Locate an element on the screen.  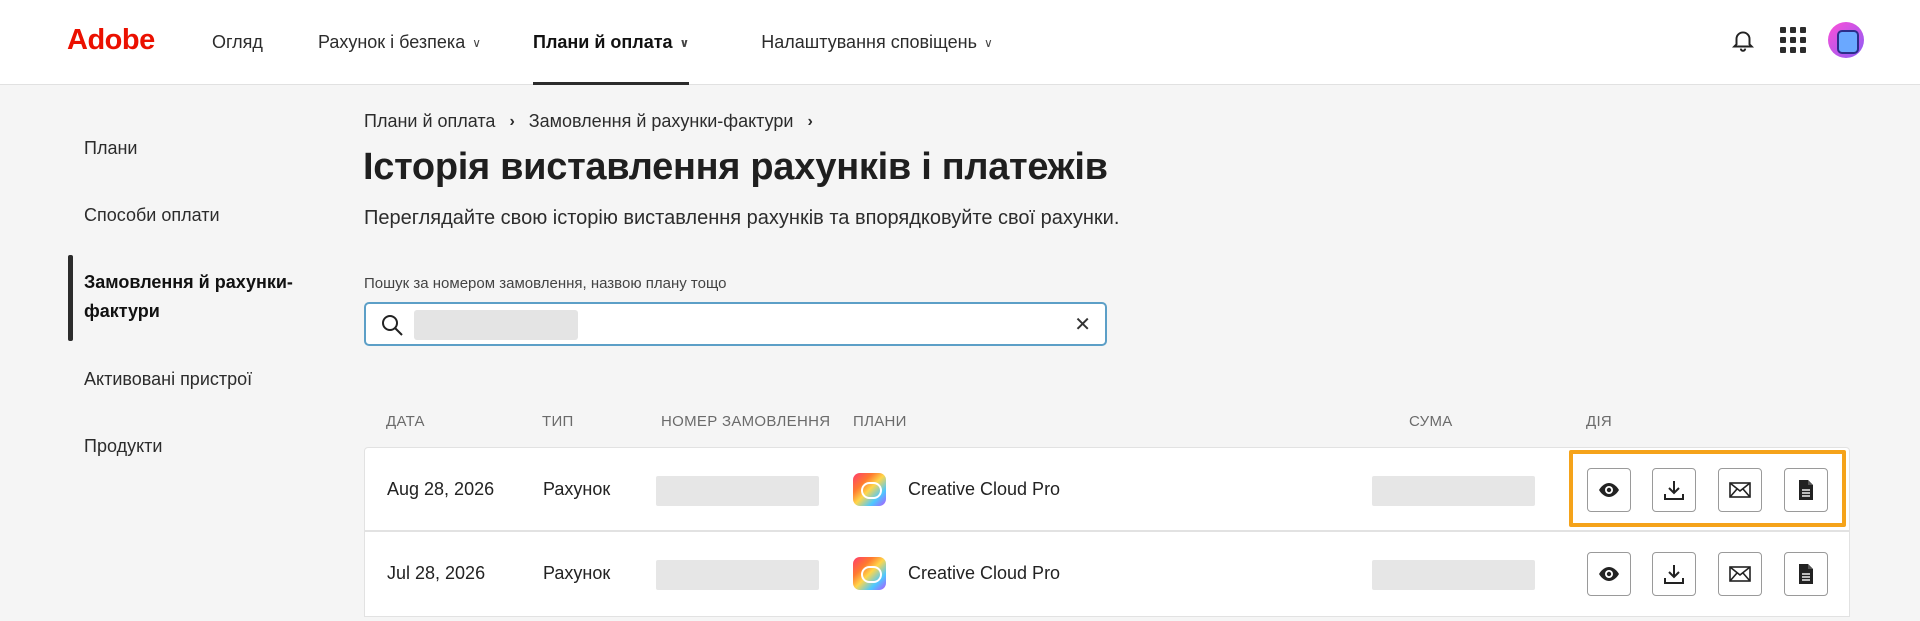
page-title: Історія виставлення рахунків і платежів is located at coordinates (735, 167).